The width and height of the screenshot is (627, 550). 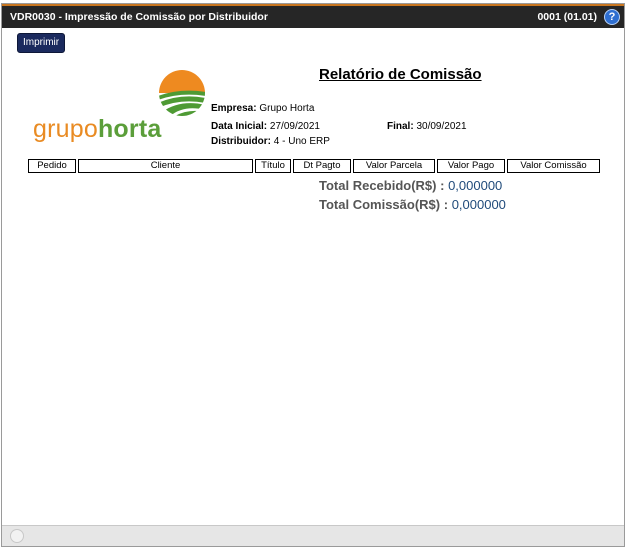 What do you see at coordinates (165, 166) in the screenshot?
I see `col-header-cliente: Cliente` at bounding box center [165, 166].